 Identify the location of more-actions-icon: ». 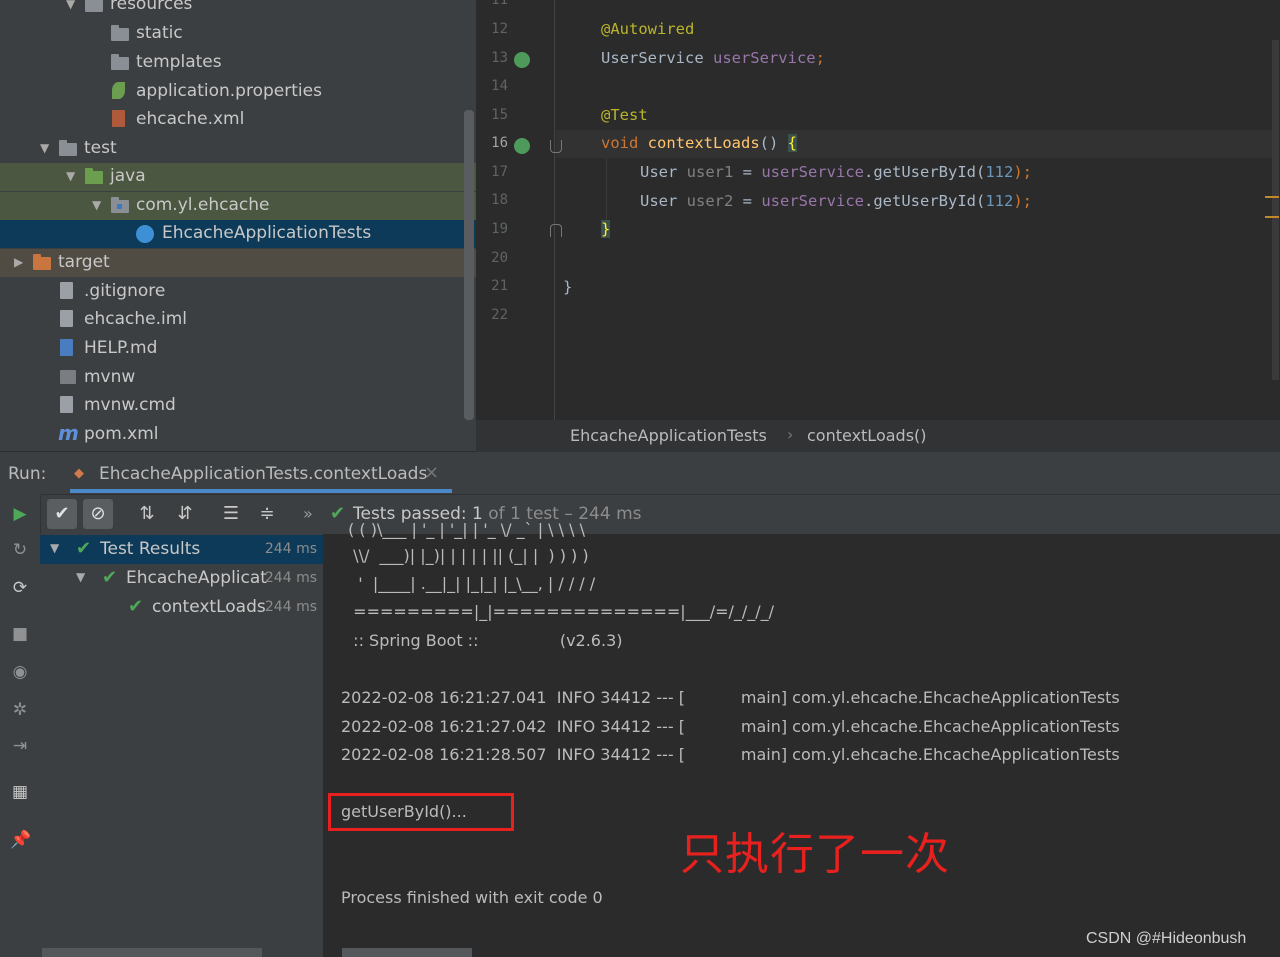
(308, 513).